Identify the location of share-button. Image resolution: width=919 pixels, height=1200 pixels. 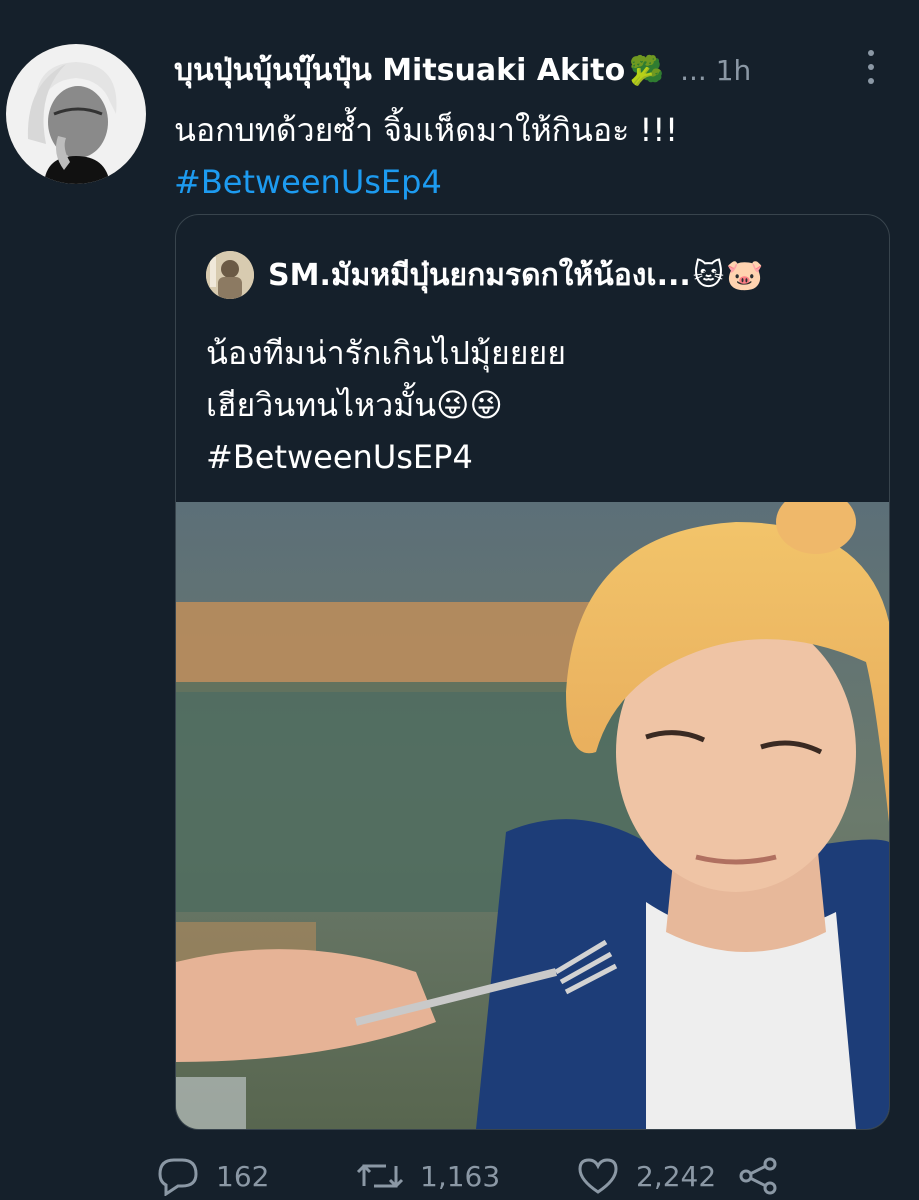
(758, 1176).